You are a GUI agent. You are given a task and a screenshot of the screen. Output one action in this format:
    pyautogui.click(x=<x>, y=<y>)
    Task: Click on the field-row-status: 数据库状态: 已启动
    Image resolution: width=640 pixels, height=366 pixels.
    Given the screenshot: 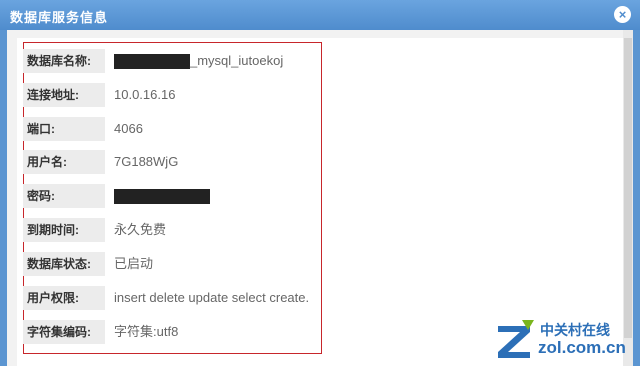 What is the action you would take?
    pyautogui.click(x=173, y=264)
    